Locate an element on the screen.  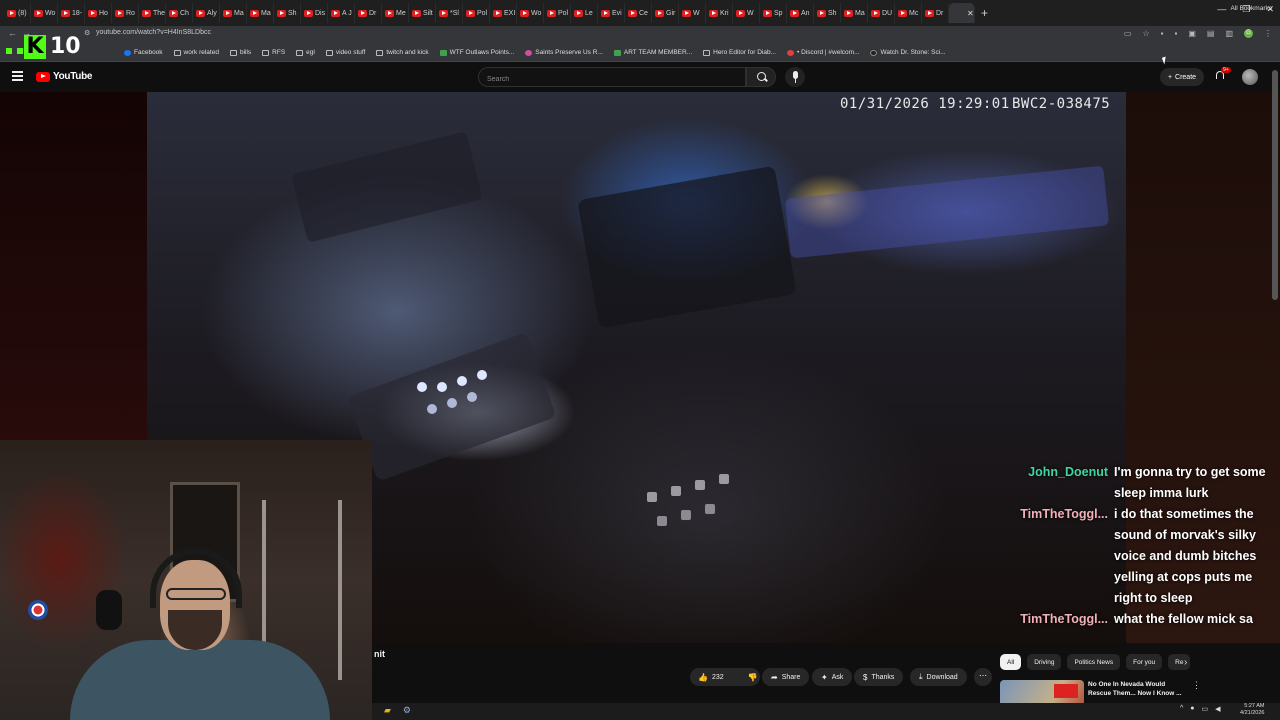
browser-tab: Evi is located at coordinates (611, 13).